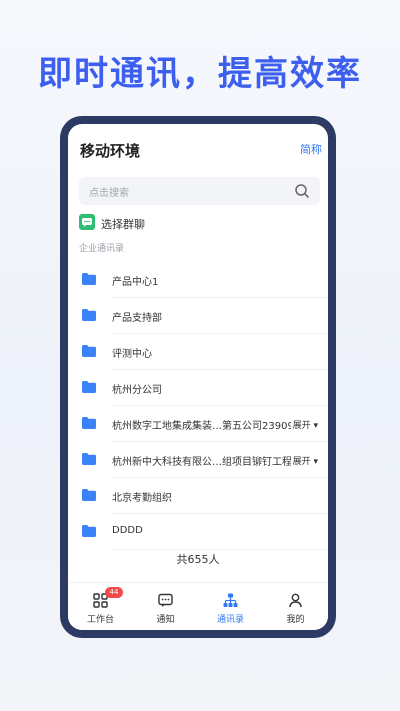  Describe the element at coordinates (200, 74) in the screenshot. I see `headline: 即时通讯，提高效率` at that location.